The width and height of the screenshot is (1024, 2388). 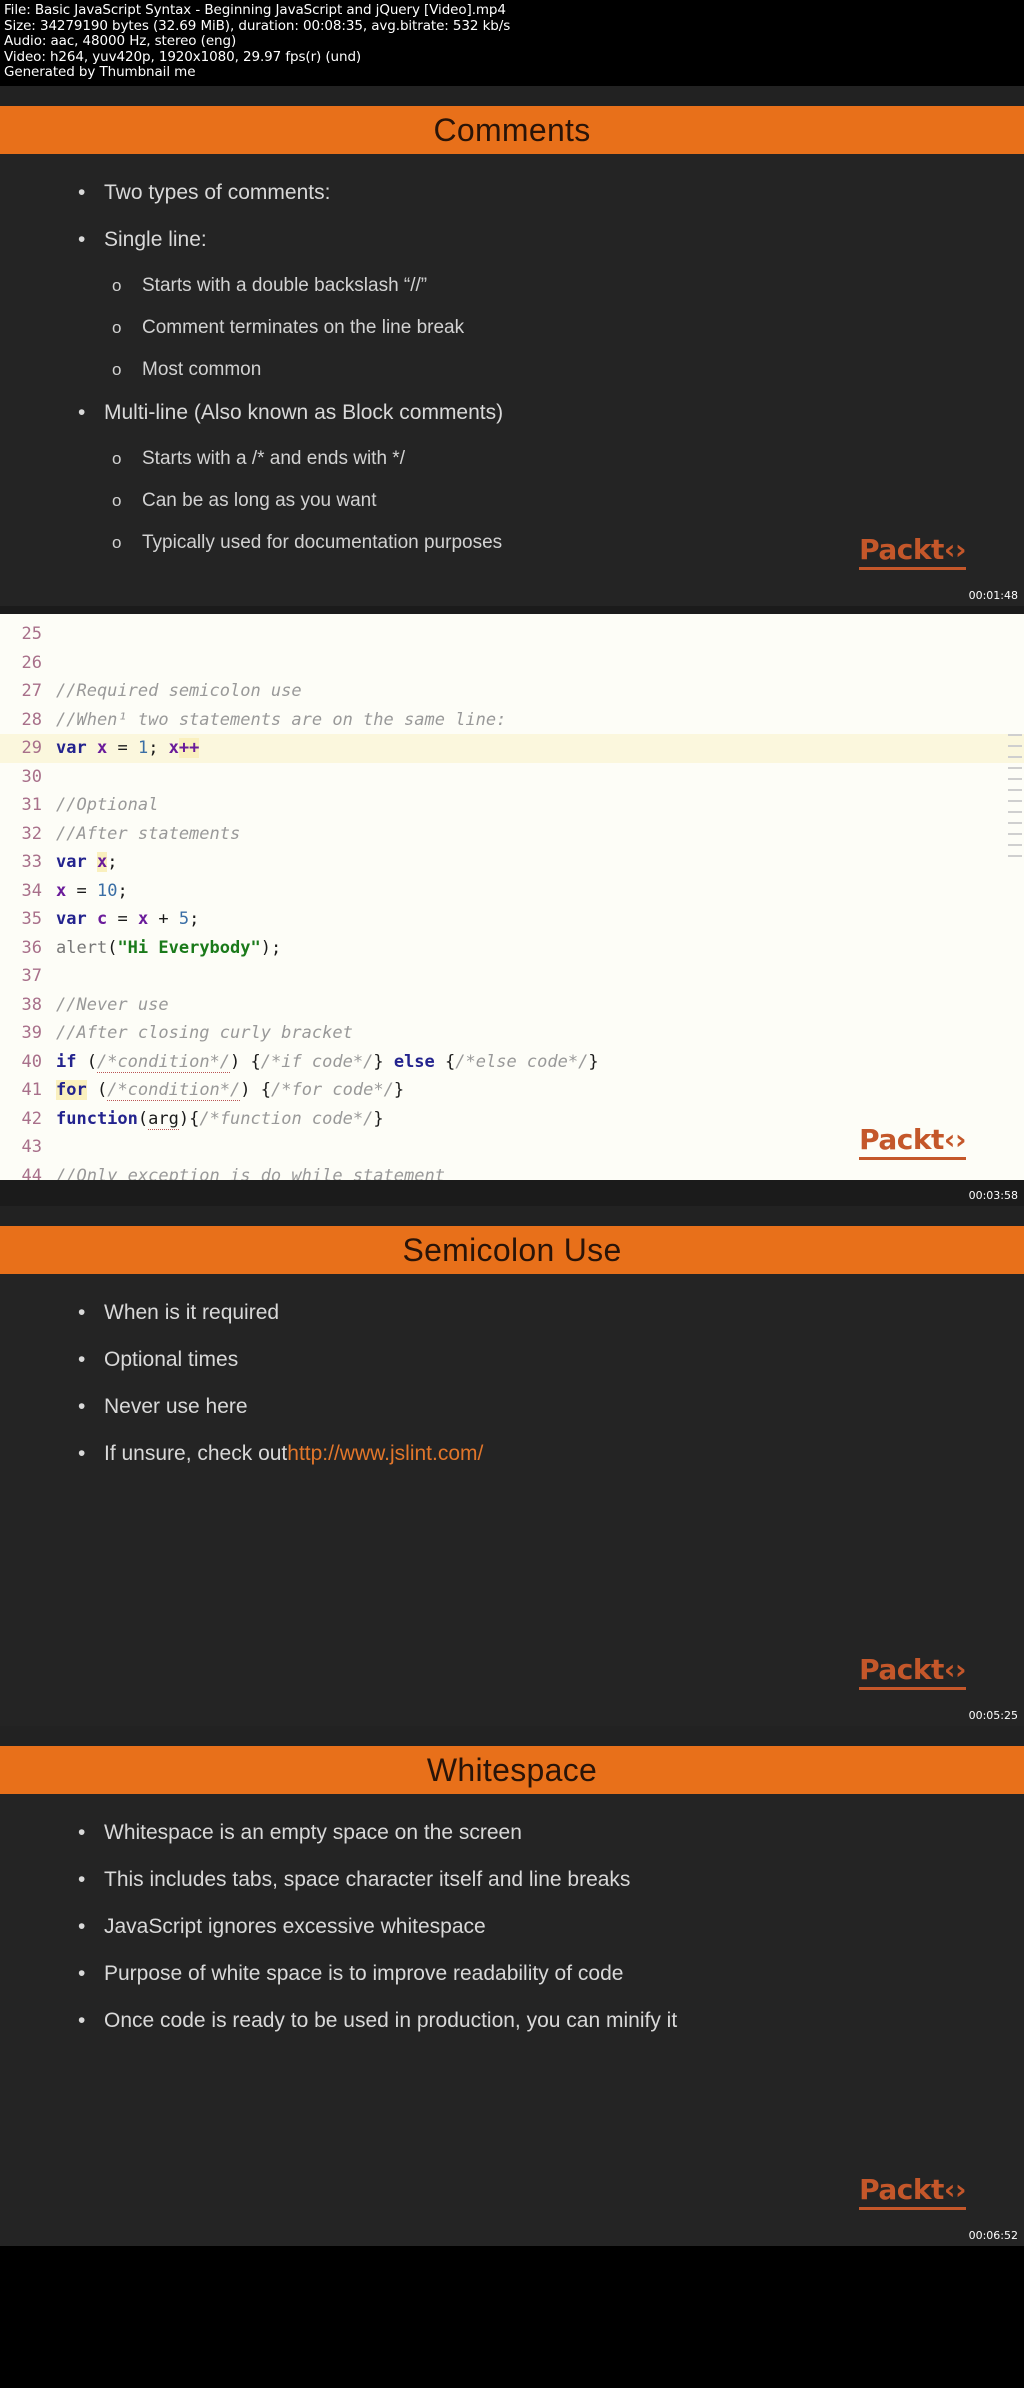 What do you see at coordinates (512, 748) in the screenshot?
I see `code-line: 29 var x = 1; x++` at bounding box center [512, 748].